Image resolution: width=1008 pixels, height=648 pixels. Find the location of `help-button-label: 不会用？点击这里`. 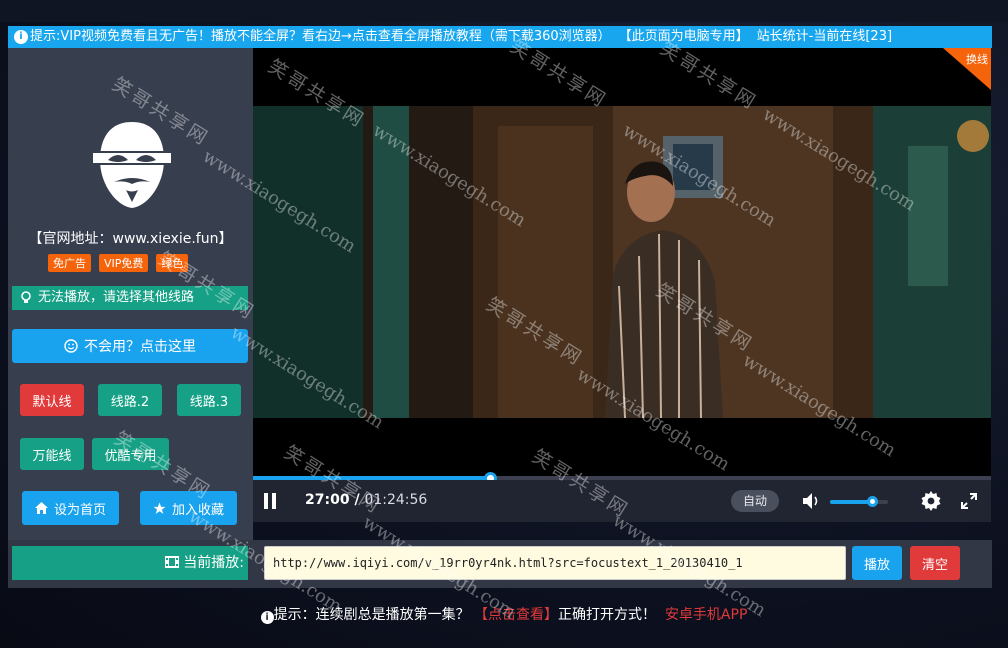

help-button-label: 不会用？点击这里 is located at coordinates (140, 347).